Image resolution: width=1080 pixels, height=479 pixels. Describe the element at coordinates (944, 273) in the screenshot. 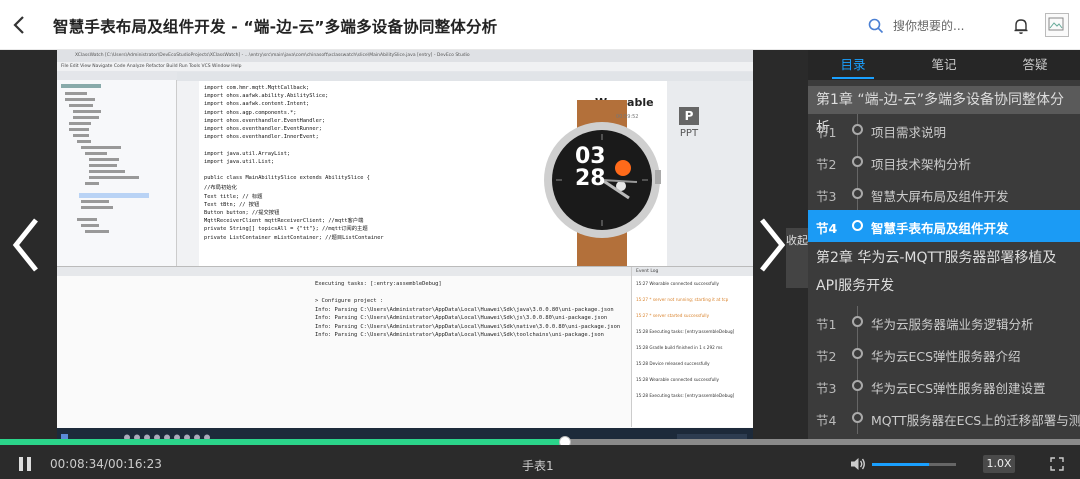

I see `chapter-2-heading: 第2章 华为云-MQTT服务器部署移植及API服务开发` at that location.